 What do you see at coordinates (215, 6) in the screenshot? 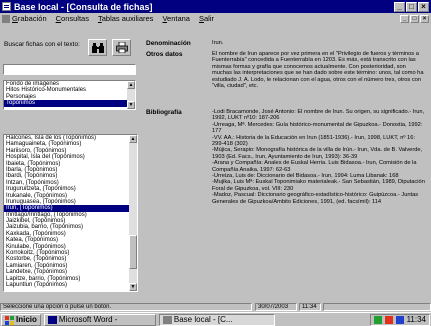
I see `title-bar: Base local - [Consulta de fichas] _ □ ×` at bounding box center [215, 6].